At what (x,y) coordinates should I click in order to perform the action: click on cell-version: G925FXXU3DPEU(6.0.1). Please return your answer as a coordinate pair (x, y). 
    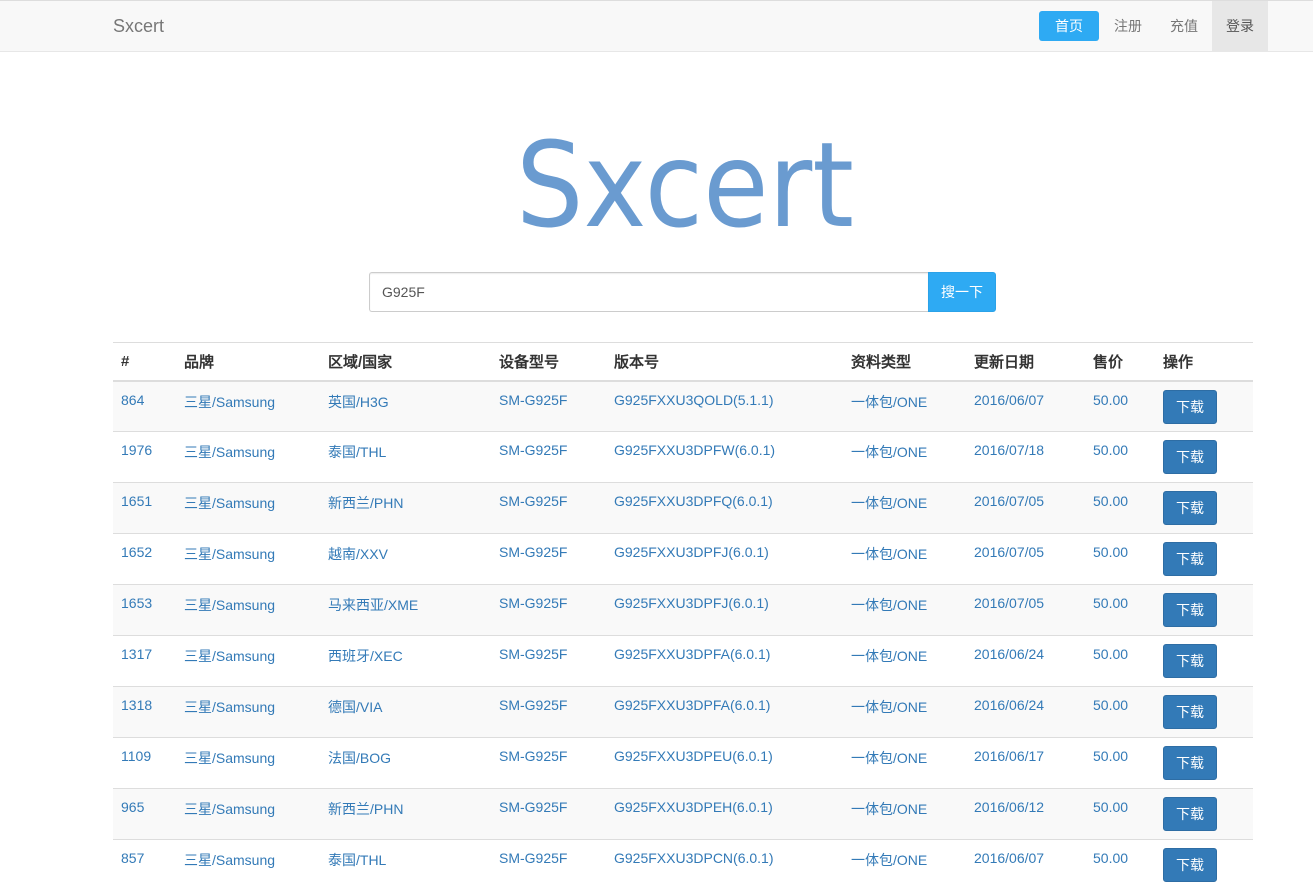
    Looking at the image, I should click on (724, 763).